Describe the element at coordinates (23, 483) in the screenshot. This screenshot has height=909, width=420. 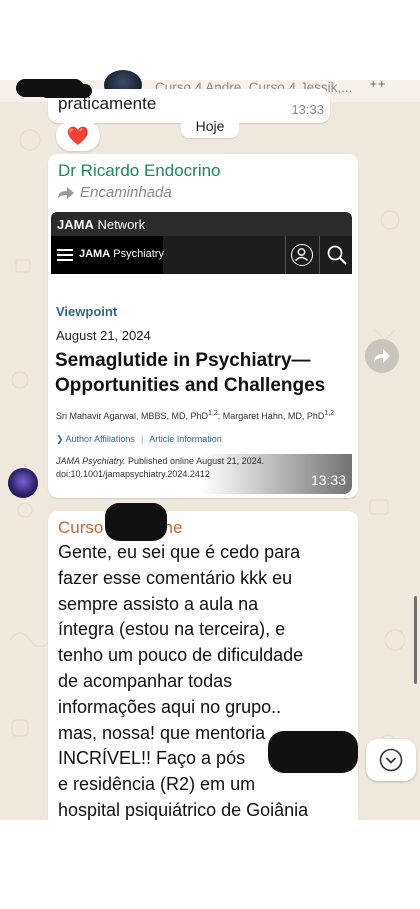
I see `avatar` at that location.